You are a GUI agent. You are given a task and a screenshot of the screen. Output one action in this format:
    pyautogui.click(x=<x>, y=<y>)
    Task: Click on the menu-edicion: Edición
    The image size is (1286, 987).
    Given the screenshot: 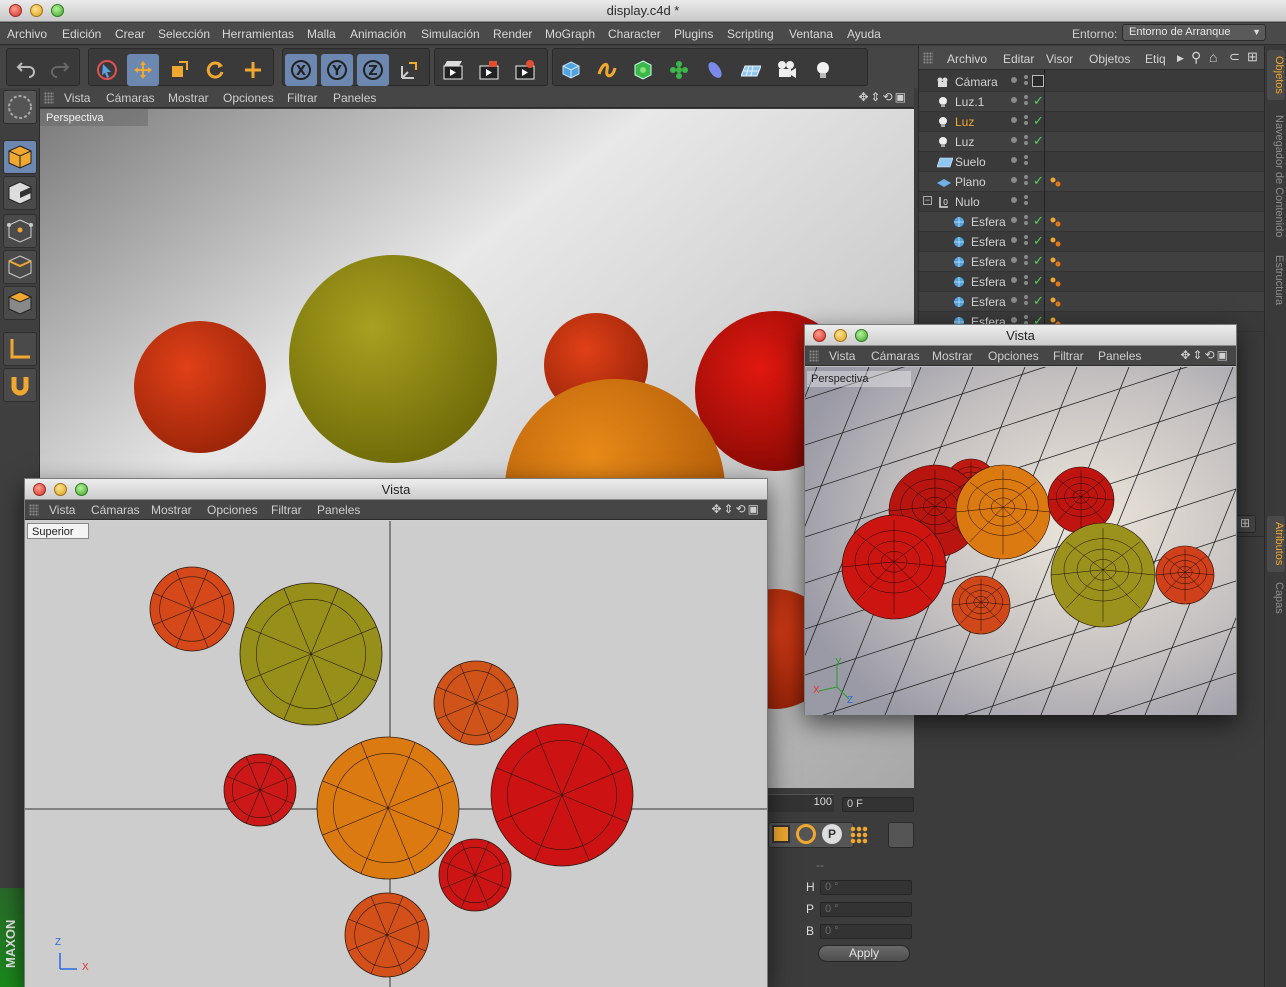 What is the action you would take?
    pyautogui.click(x=81, y=34)
    